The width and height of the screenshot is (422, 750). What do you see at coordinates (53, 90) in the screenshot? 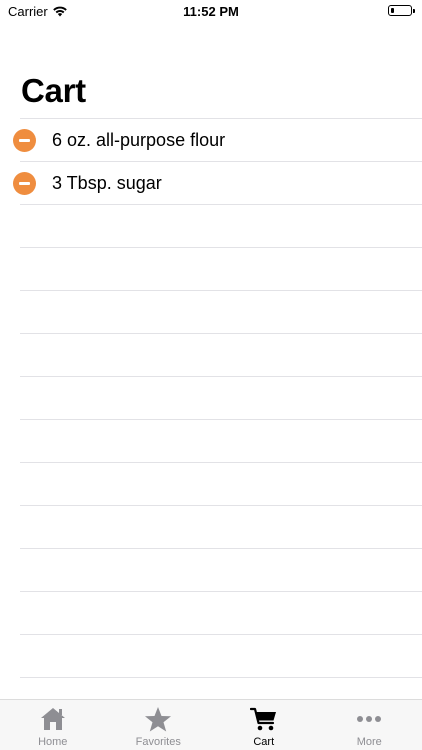
I see `page-title: Cart` at bounding box center [53, 90].